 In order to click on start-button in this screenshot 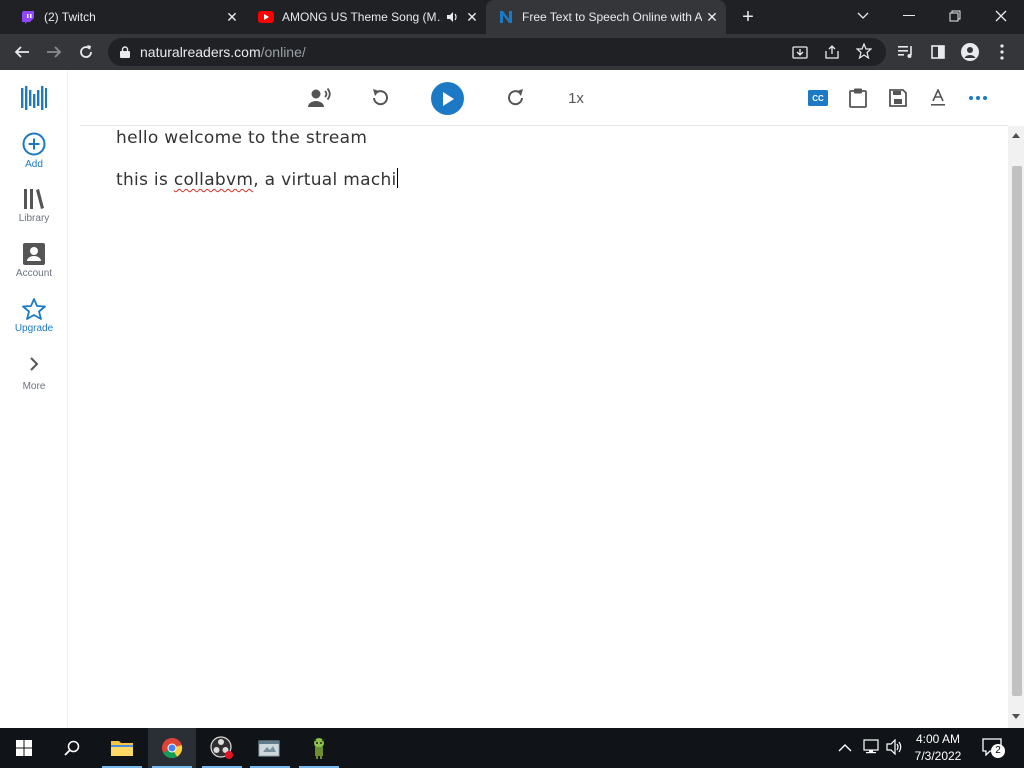, I will do `click(24, 748)`.